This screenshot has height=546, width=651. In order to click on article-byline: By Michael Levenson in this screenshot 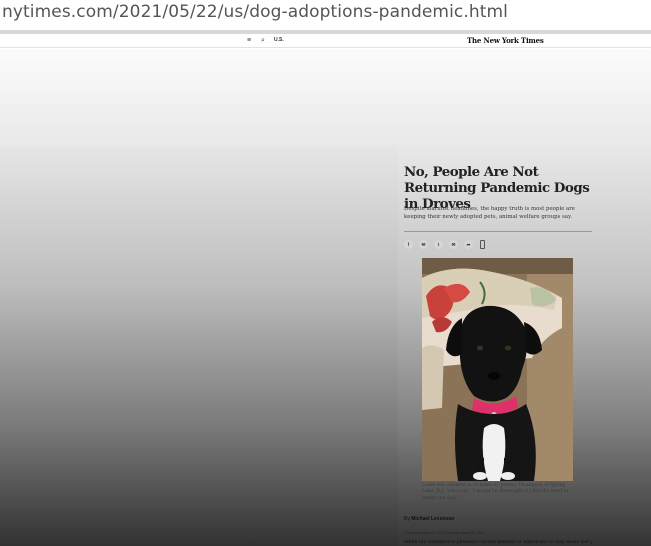, I will do `click(429, 519)`.